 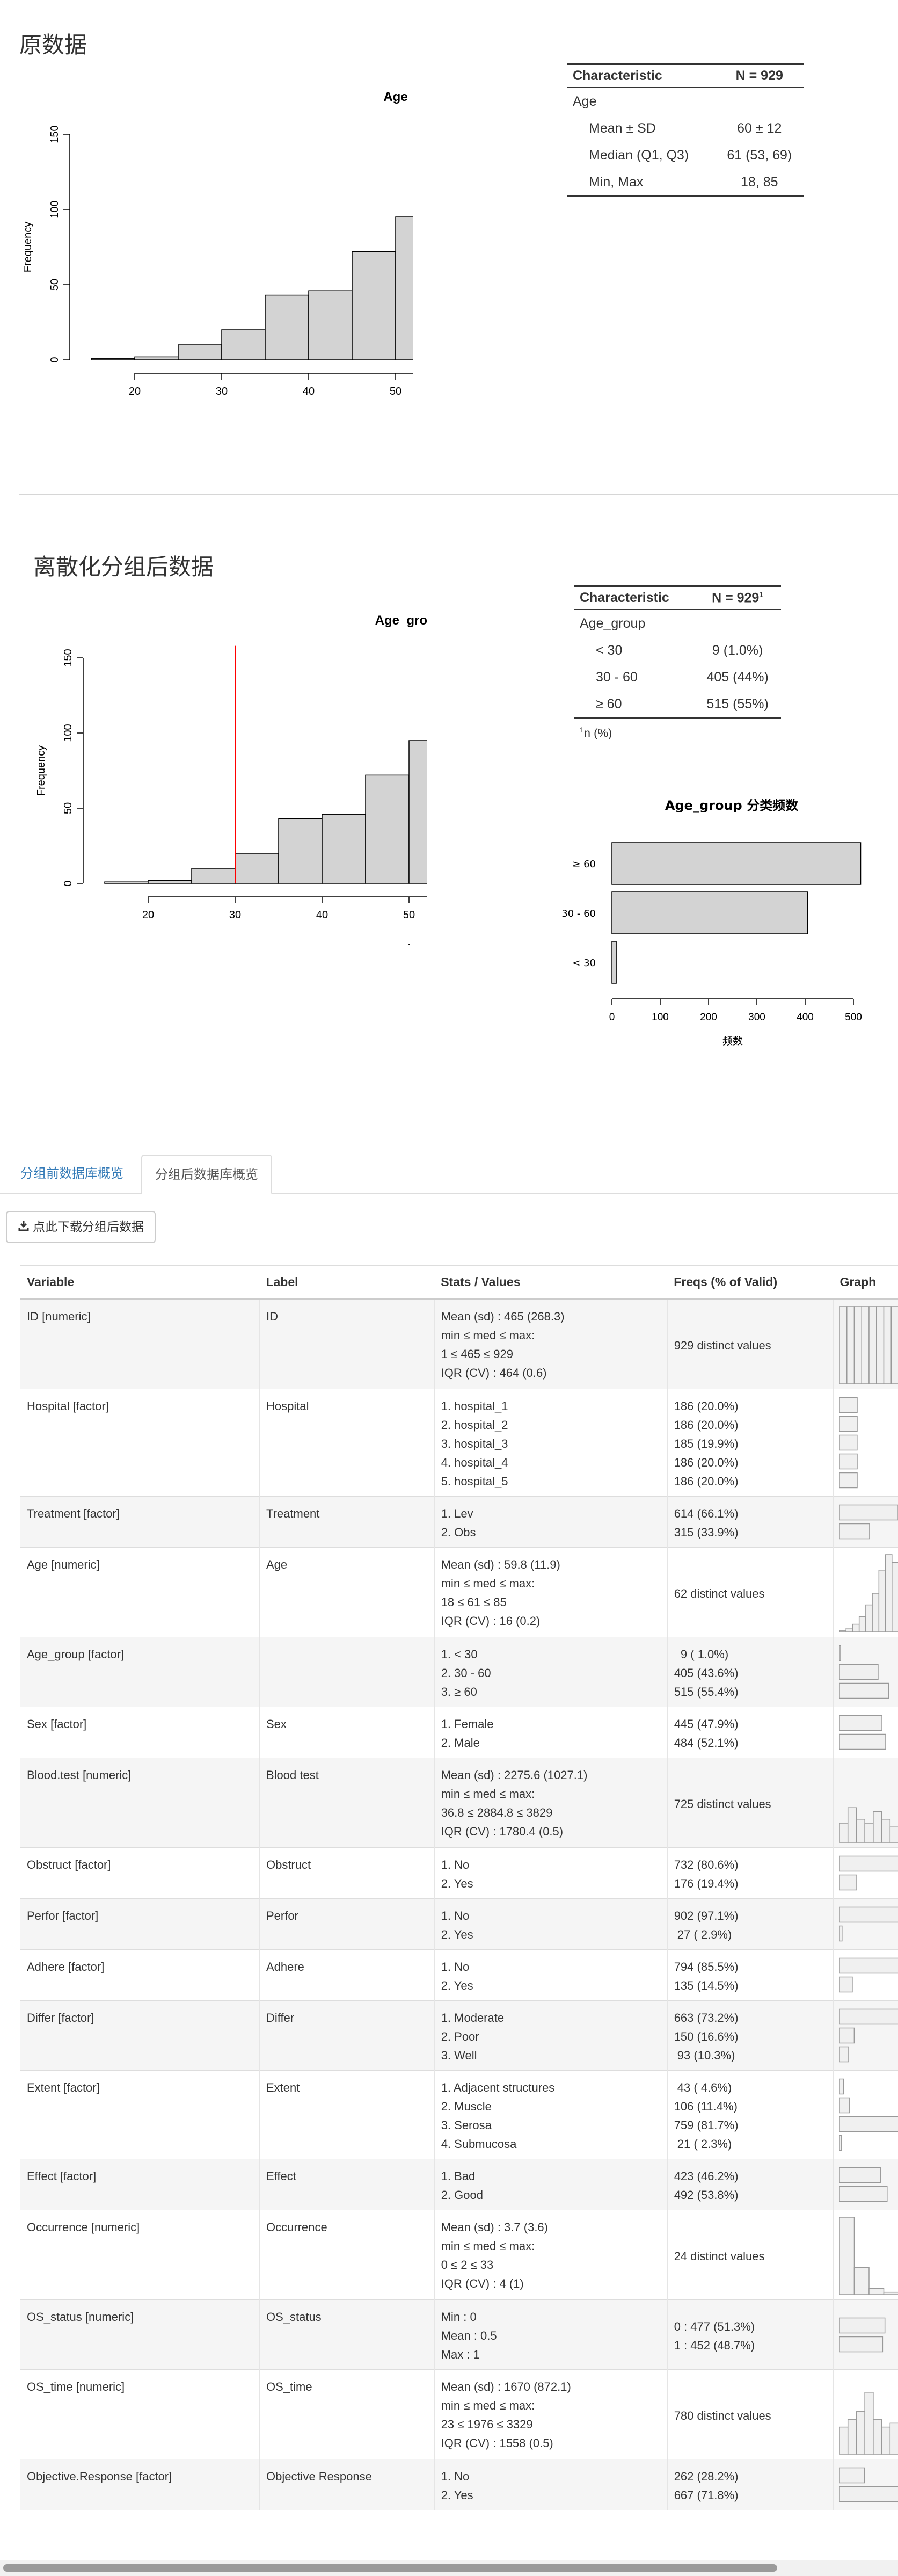 I want to click on barplot-x-tick-label: 0, so click(x=612, y=1017).